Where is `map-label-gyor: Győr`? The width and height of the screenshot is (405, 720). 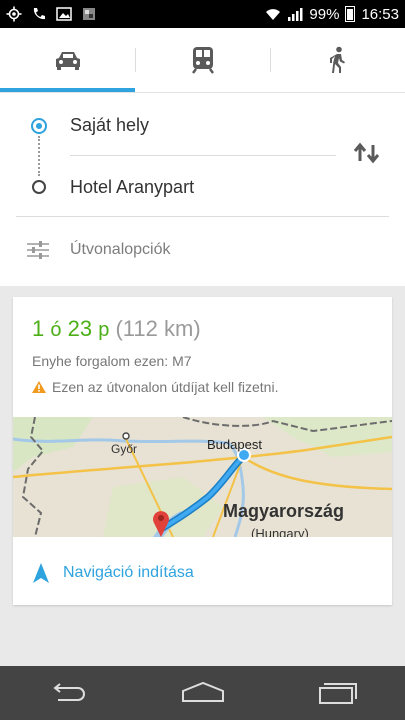
map-label-gyor: Győr is located at coordinates (124, 449).